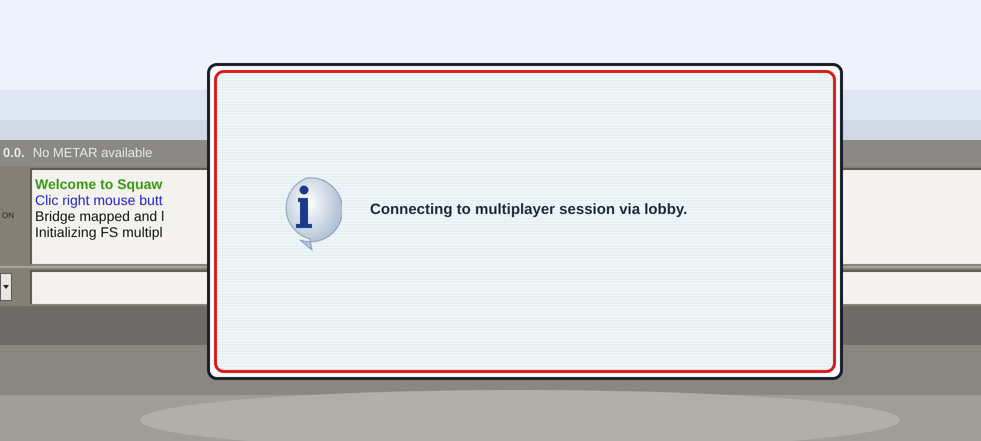 Image resolution: width=981 pixels, height=441 pixels. I want to click on log-line: Clic right mouse butt, so click(99, 200).